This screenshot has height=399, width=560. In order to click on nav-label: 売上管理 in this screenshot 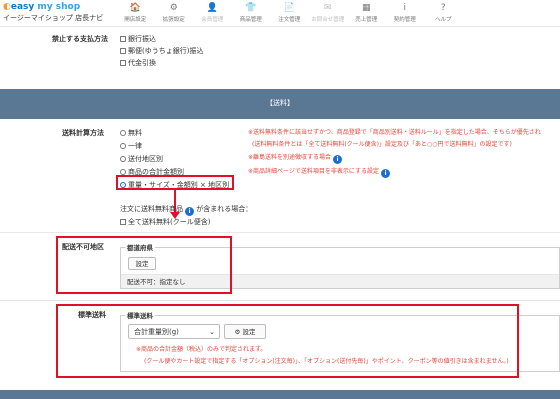, I will do `click(366, 20)`.